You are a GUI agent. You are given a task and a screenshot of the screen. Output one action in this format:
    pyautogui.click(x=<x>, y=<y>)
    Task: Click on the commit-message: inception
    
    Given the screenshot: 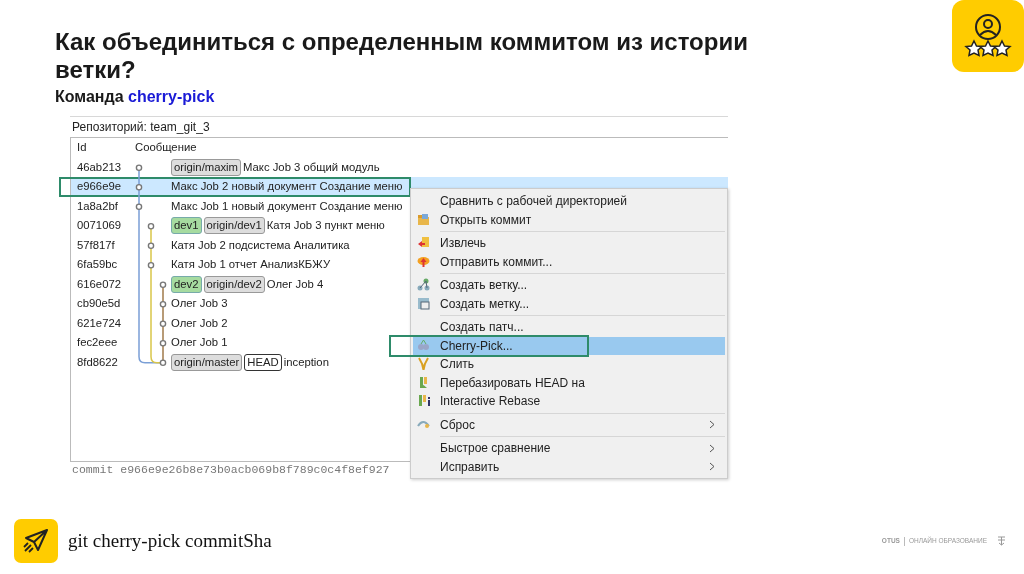 What is the action you would take?
    pyautogui.click(x=306, y=362)
    